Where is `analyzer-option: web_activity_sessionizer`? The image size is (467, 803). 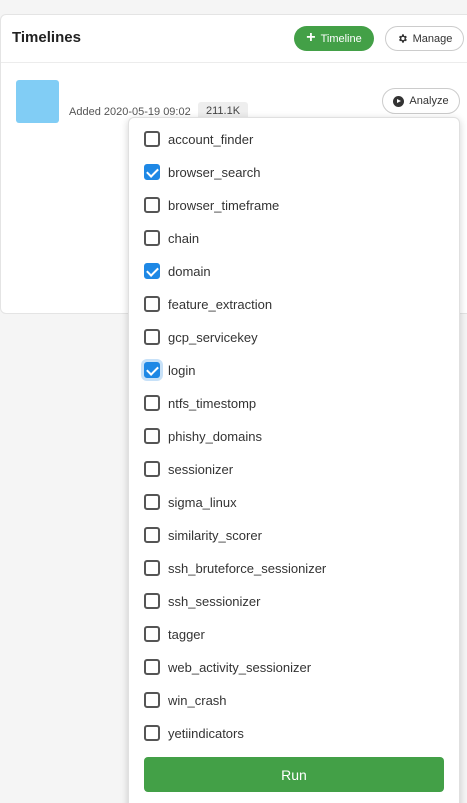 analyzer-option: web_activity_sessionizer is located at coordinates (227, 667).